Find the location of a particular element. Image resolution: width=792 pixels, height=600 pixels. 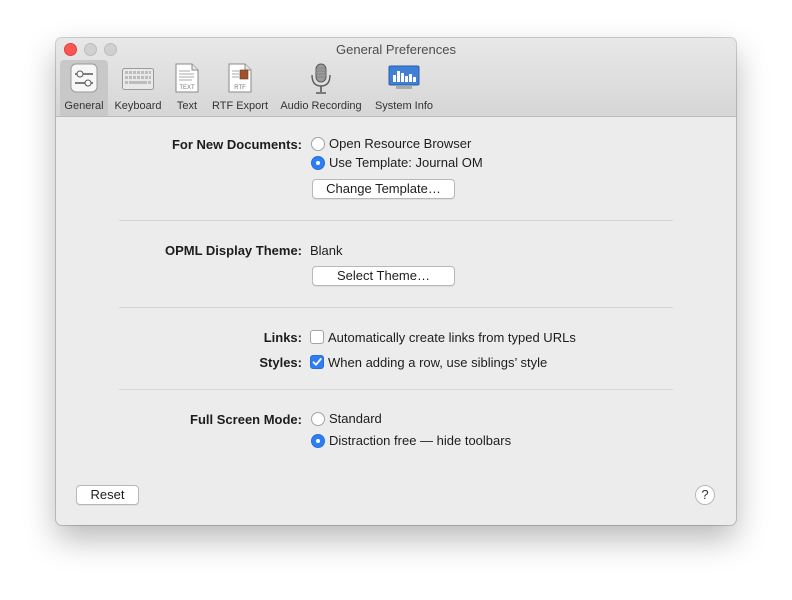

svg-text: RTF is located at coordinates (240, 88).